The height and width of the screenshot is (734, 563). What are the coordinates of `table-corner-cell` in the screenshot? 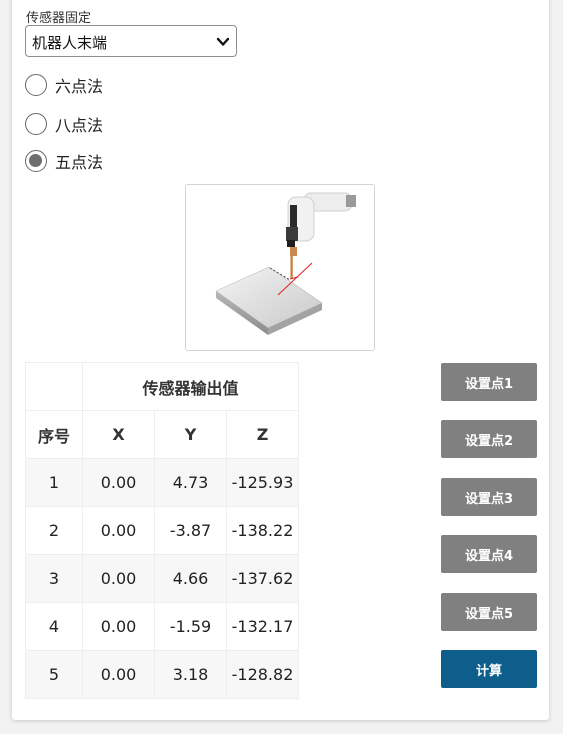 It's located at (54, 386).